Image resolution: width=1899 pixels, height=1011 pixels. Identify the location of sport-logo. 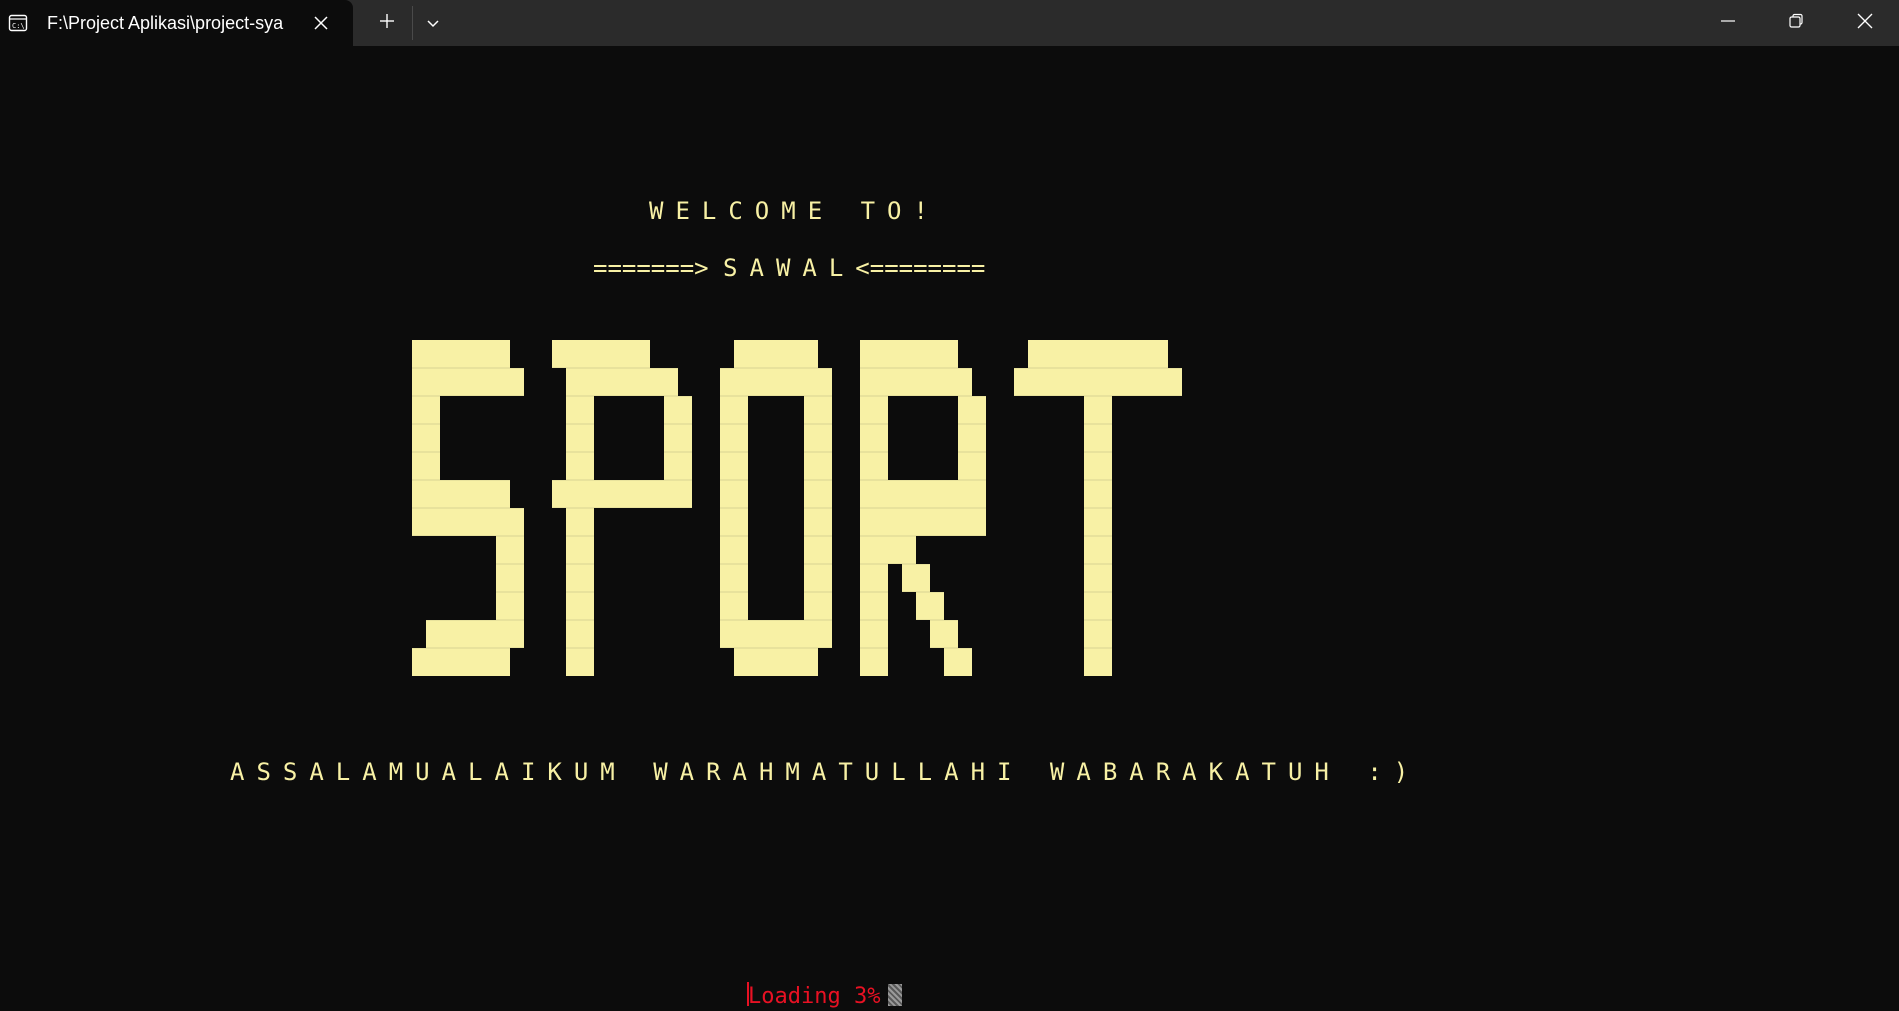
(797, 508).